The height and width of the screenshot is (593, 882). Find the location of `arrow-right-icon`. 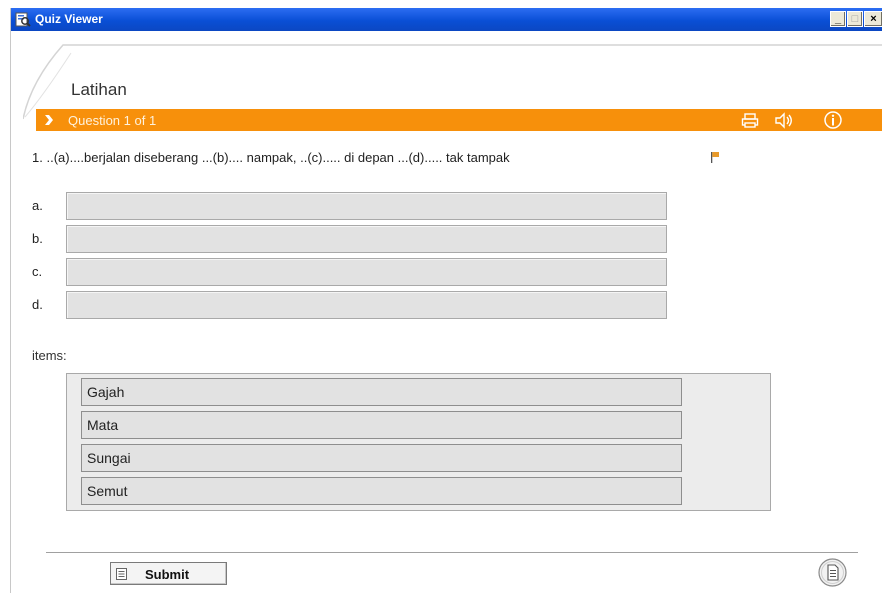

arrow-right-icon is located at coordinates (49, 120).